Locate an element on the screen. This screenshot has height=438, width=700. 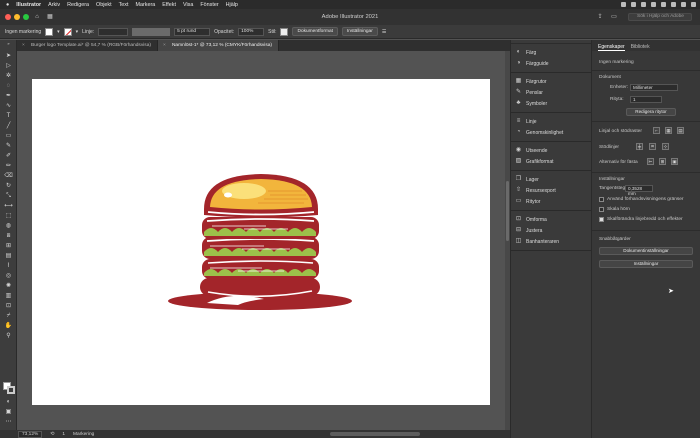
show-guides-icon: ╪ is located at coordinates (639, 146).